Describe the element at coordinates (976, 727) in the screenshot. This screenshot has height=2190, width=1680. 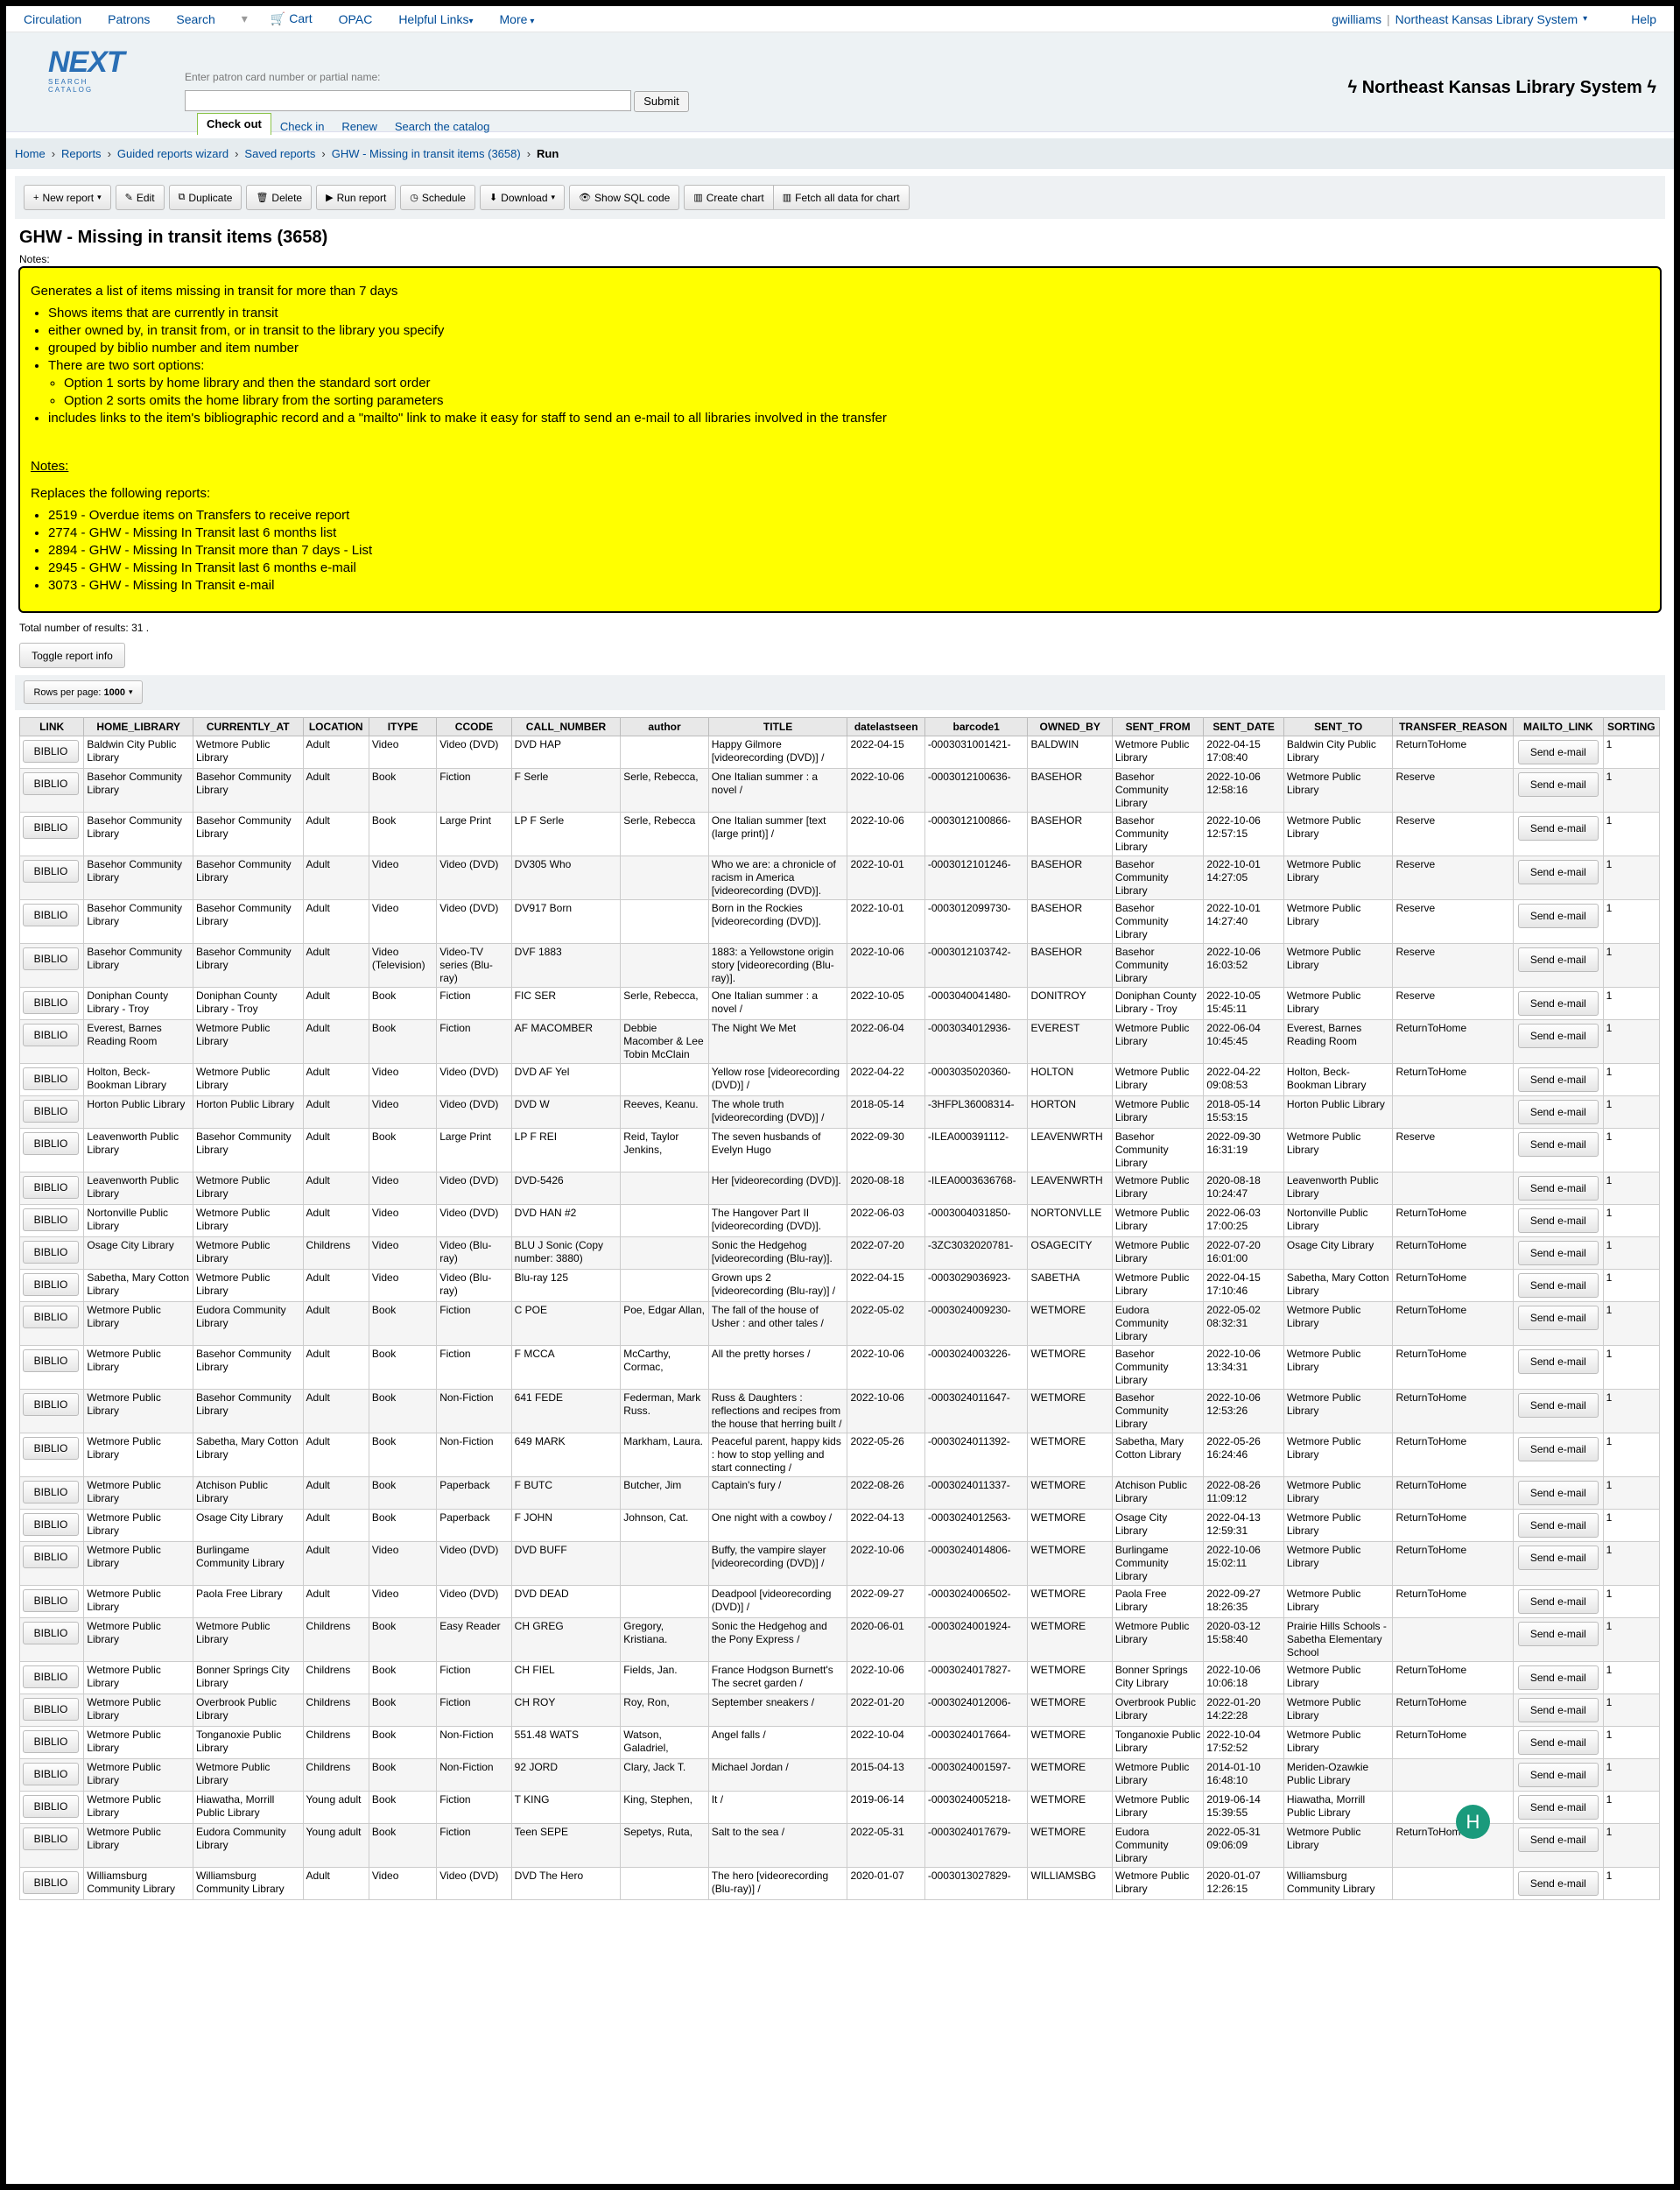
I see `column-header: barcode1` at that location.